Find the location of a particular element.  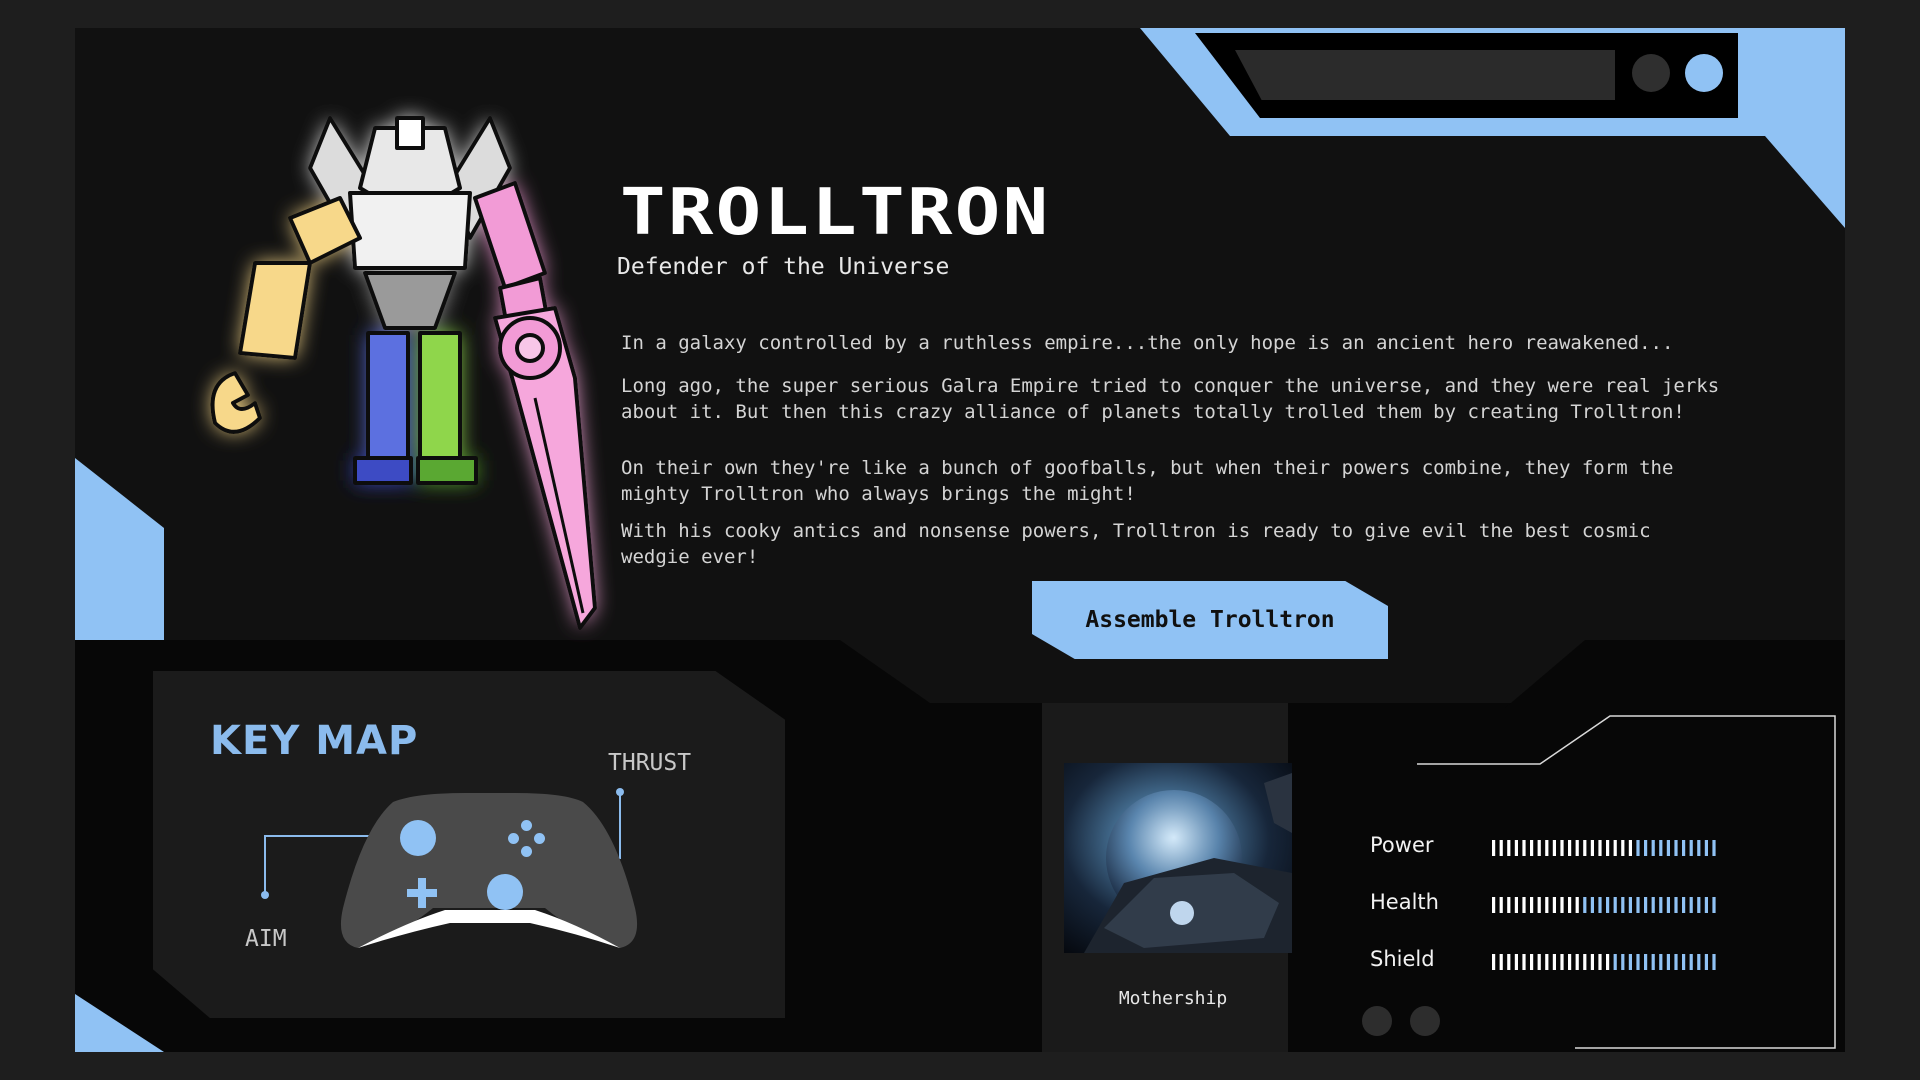

stat-label-health: Health is located at coordinates (1404, 902).